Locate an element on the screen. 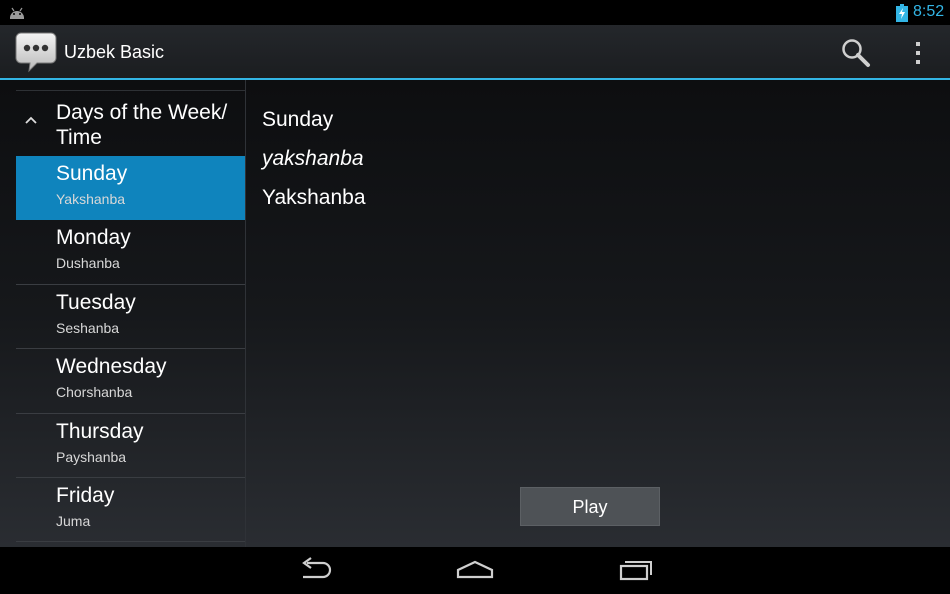 This screenshot has height=594, width=950. item-label: Thursday is located at coordinates (100, 431).